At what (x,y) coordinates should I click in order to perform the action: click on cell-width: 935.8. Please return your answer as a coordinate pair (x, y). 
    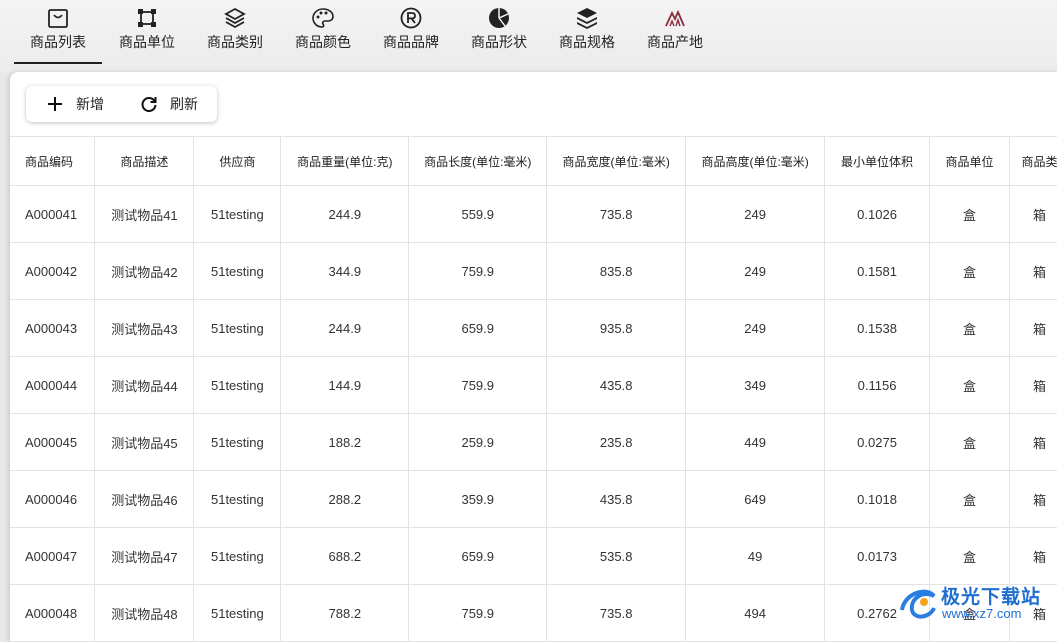
    Looking at the image, I should click on (616, 328).